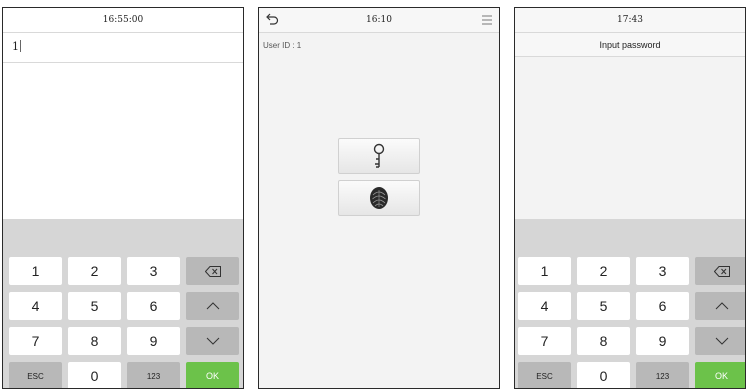 The image size is (746, 389). I want to click on fingerprint-verify-button, so click(379, 198).